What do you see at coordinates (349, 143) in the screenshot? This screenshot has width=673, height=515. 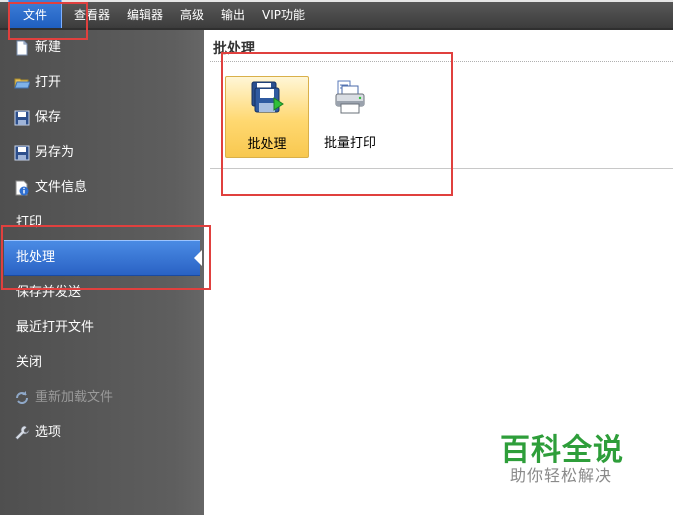 I see `batch-print-label: 批量打印` at bounding box center [349, 143].